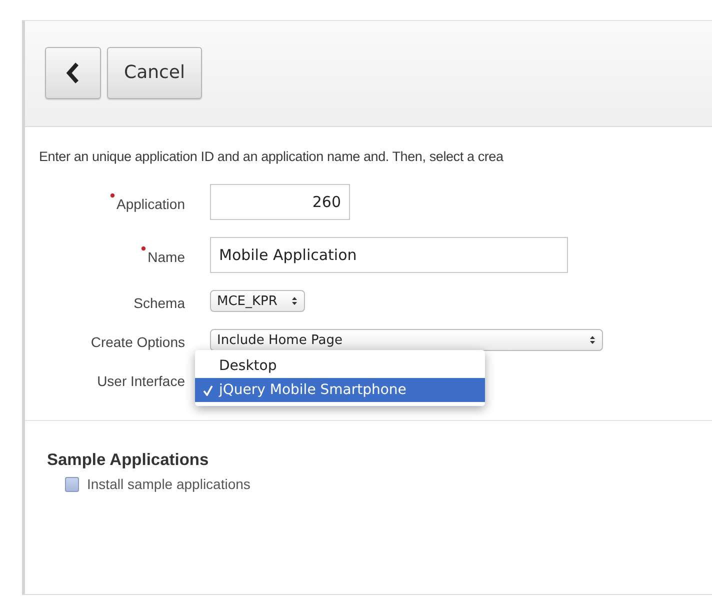  What do you see at coordinates (168, 484) in the screenshot?
I see `checkbox-label: Install sample applications` at bounding box center [168, 484].